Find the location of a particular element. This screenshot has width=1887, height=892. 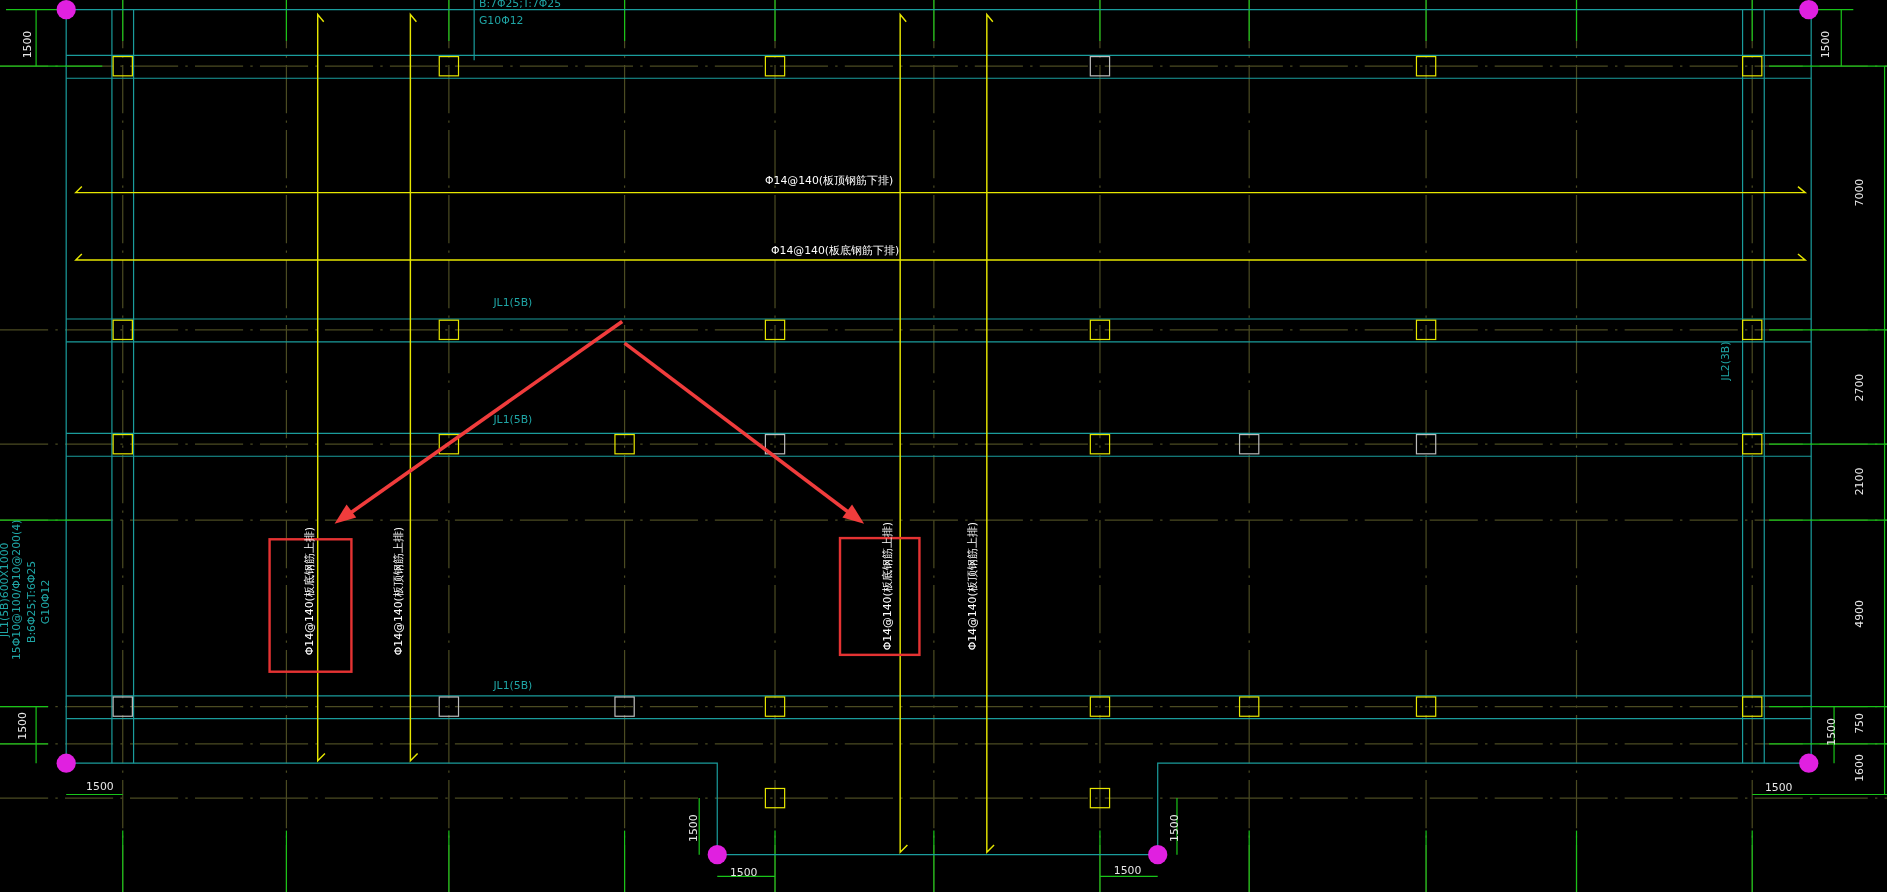

dimension-label: 2100 is located at coordinates (1859, 481).